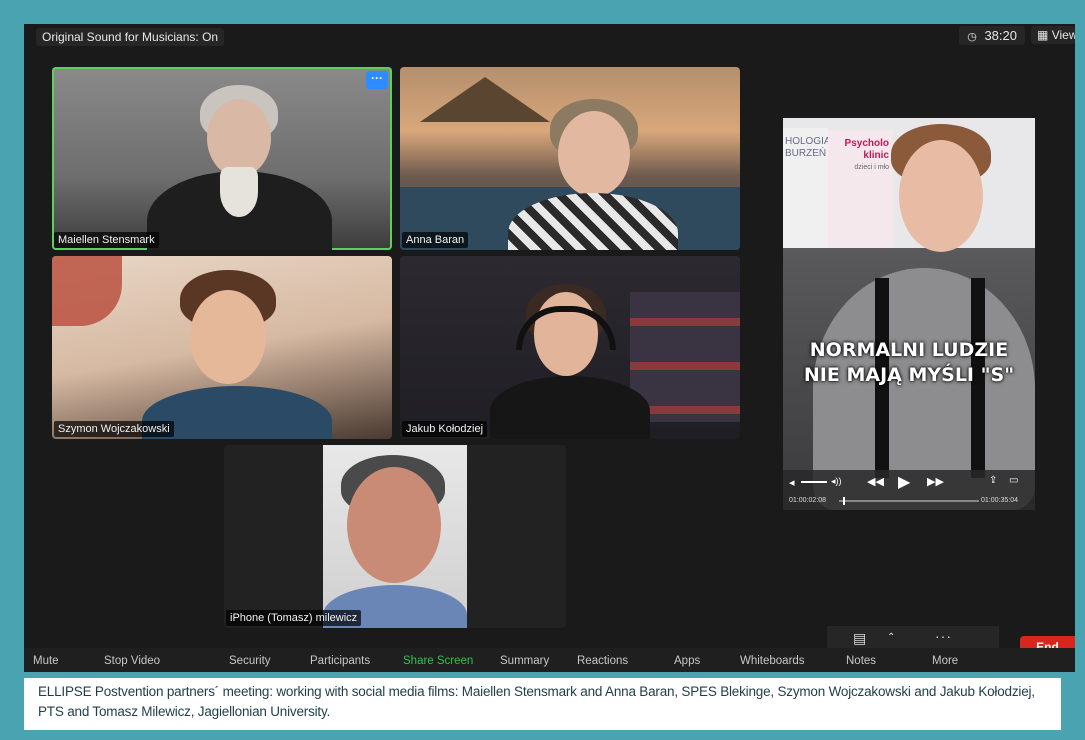  I want to click on participant-name: Szymon Wojczakowski, so click(114, 429).